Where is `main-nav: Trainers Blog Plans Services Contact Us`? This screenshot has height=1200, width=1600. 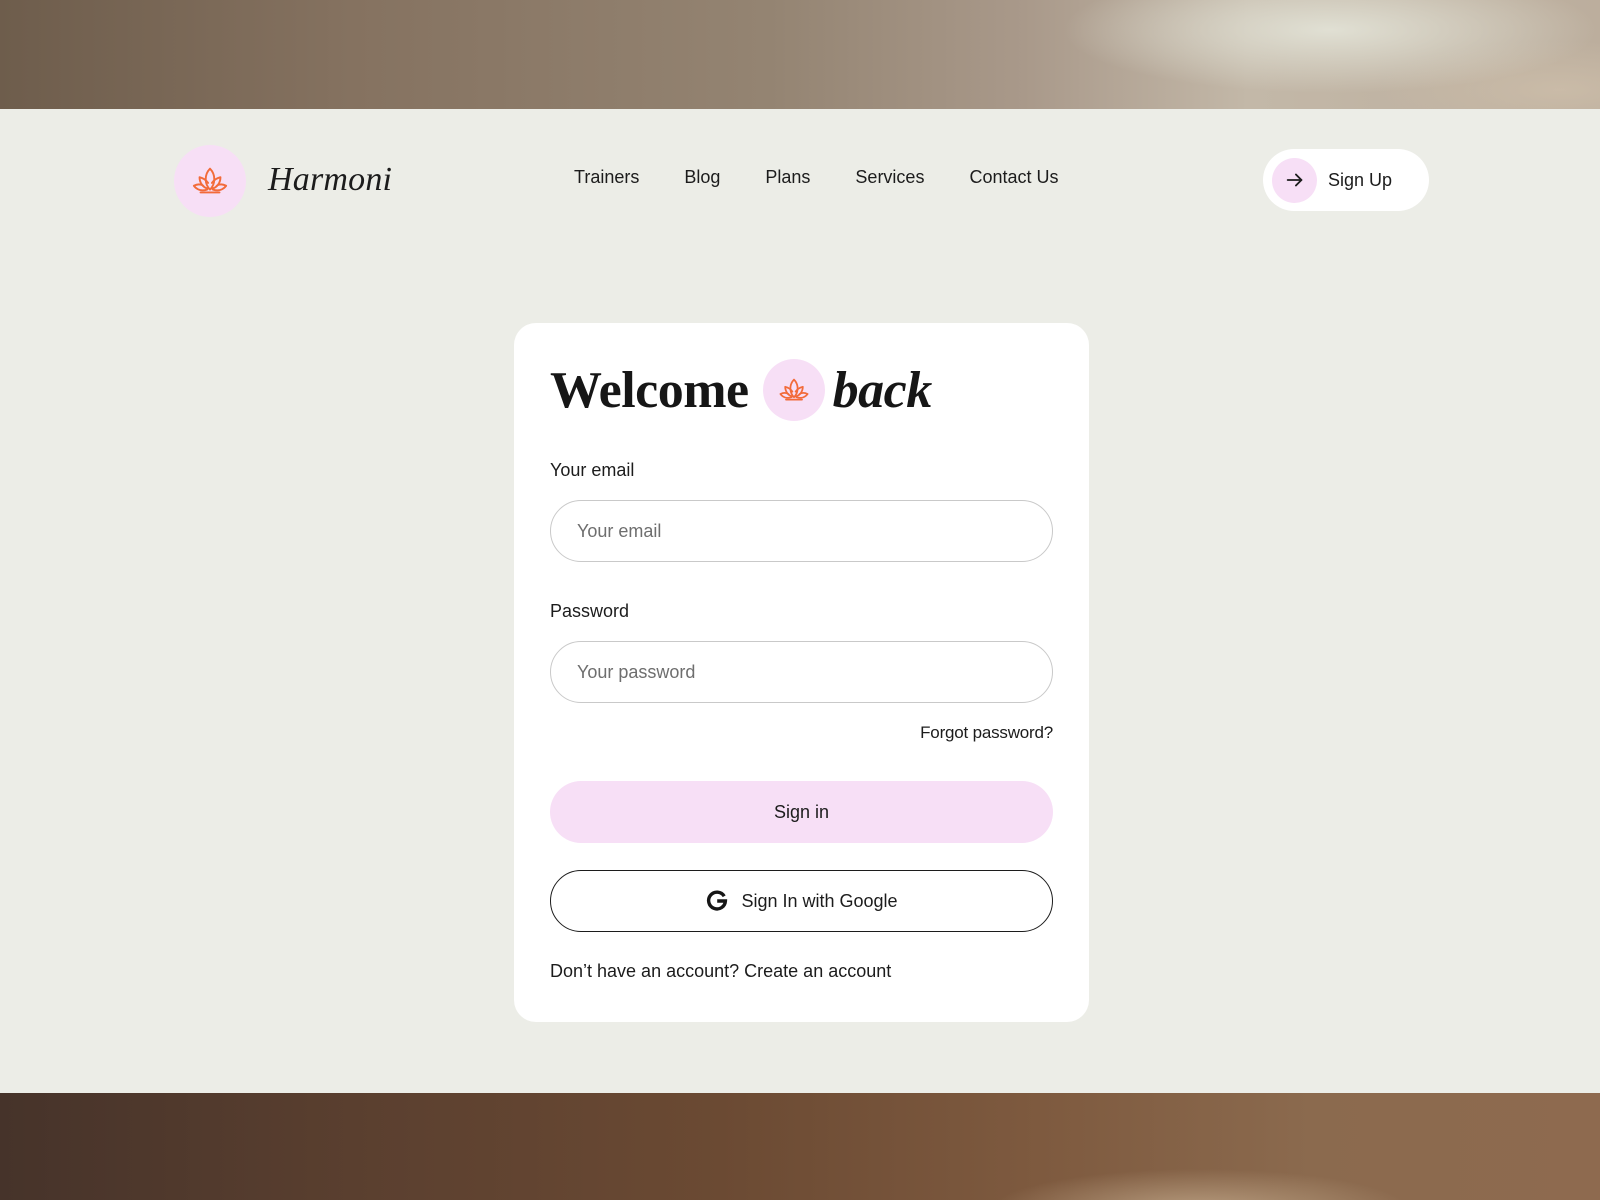
main-nav: Trainers Blog Plans Services Contact Us is located at coordinates (816, 177).